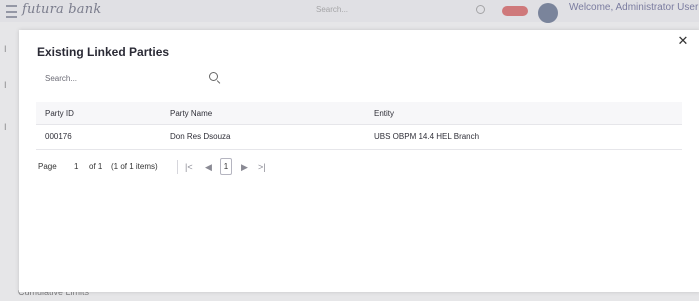 The image size is (699, 301). I want to click on search-field, so click(131, 78).